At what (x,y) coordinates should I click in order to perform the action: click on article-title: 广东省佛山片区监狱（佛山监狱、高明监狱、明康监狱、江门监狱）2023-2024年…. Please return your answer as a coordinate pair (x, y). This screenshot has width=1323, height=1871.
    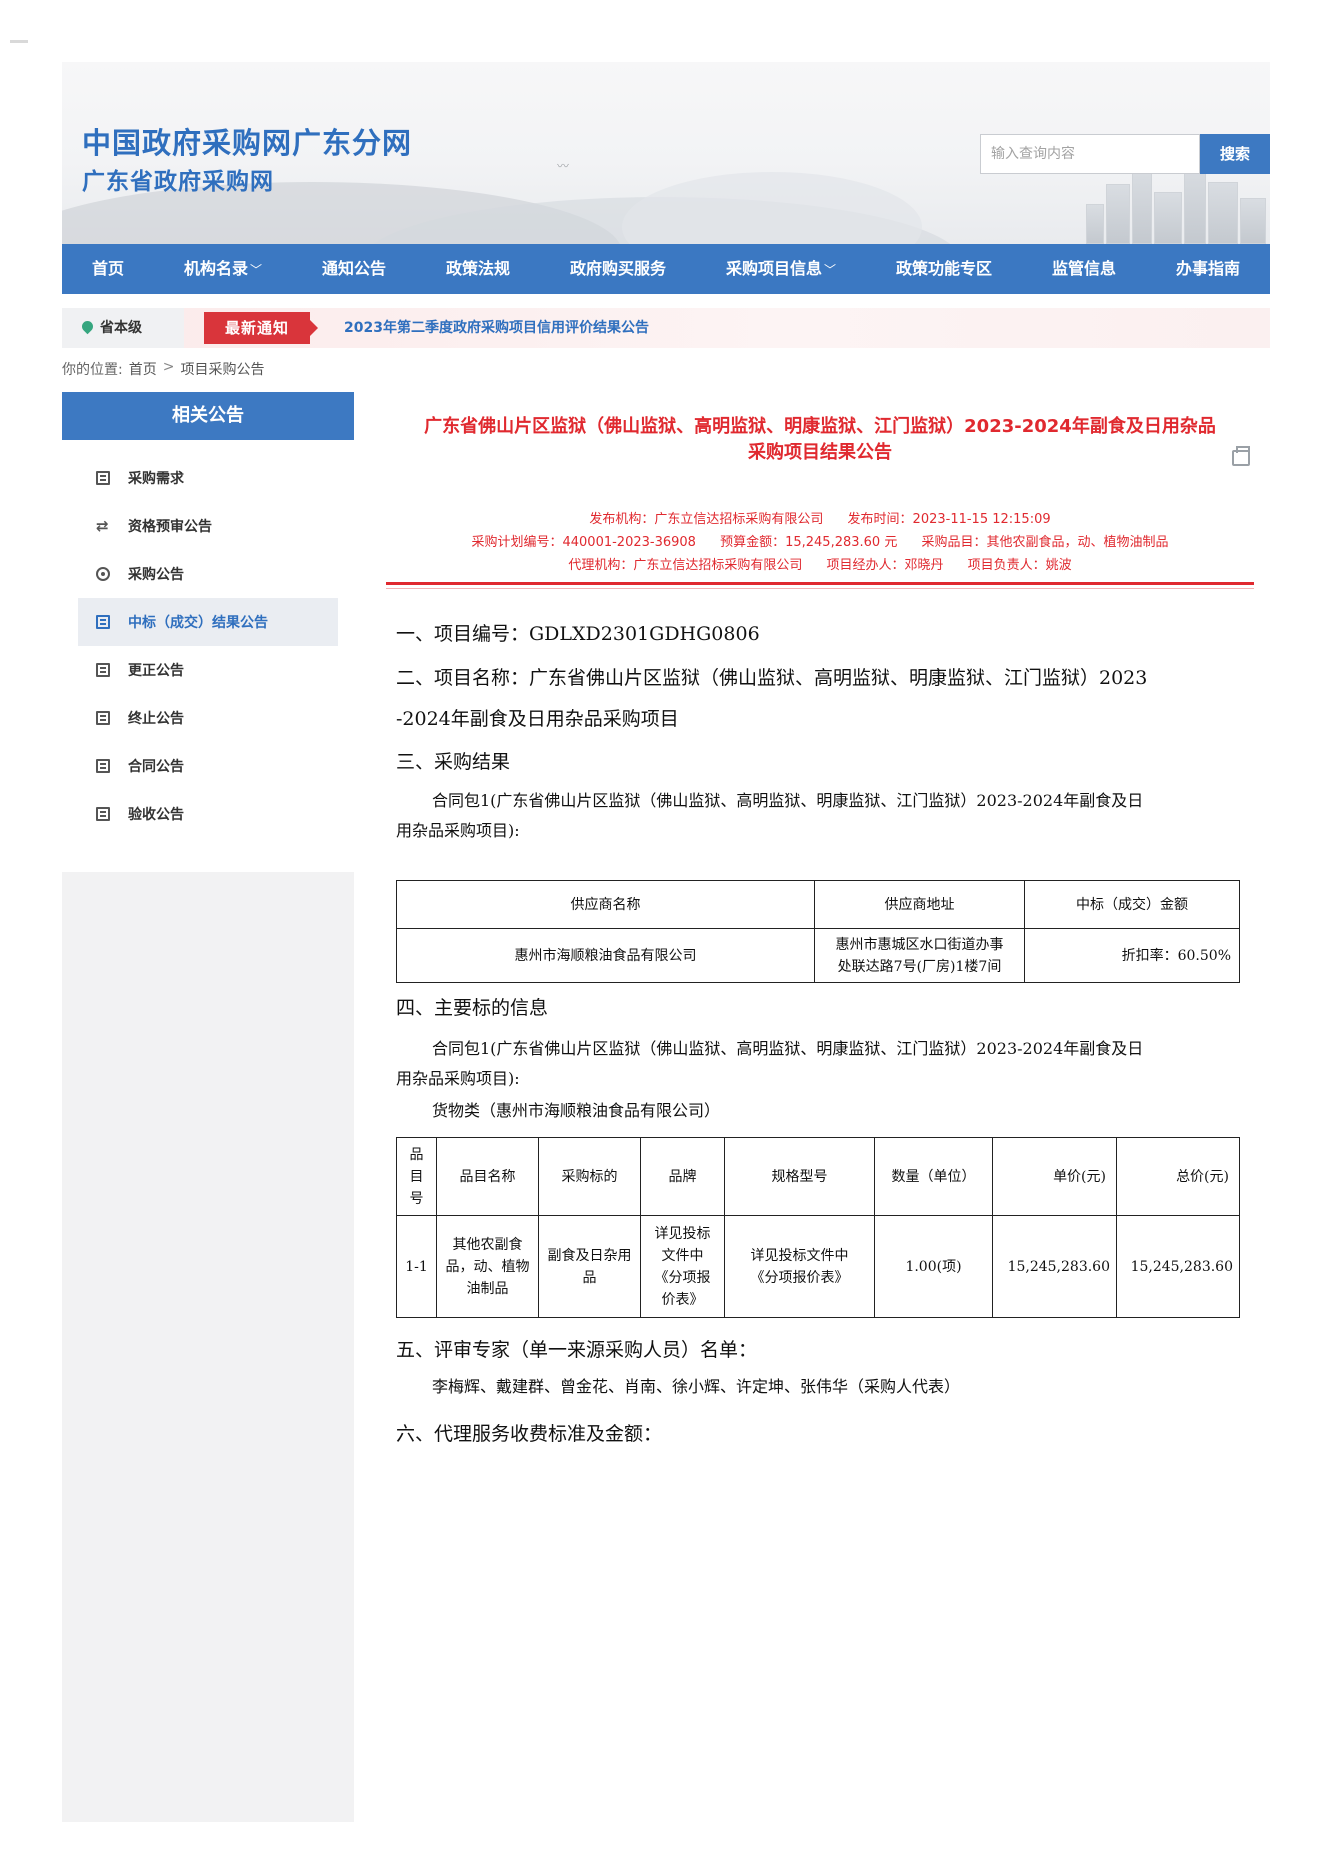
    Looking at the image, I should click on (820, 440).